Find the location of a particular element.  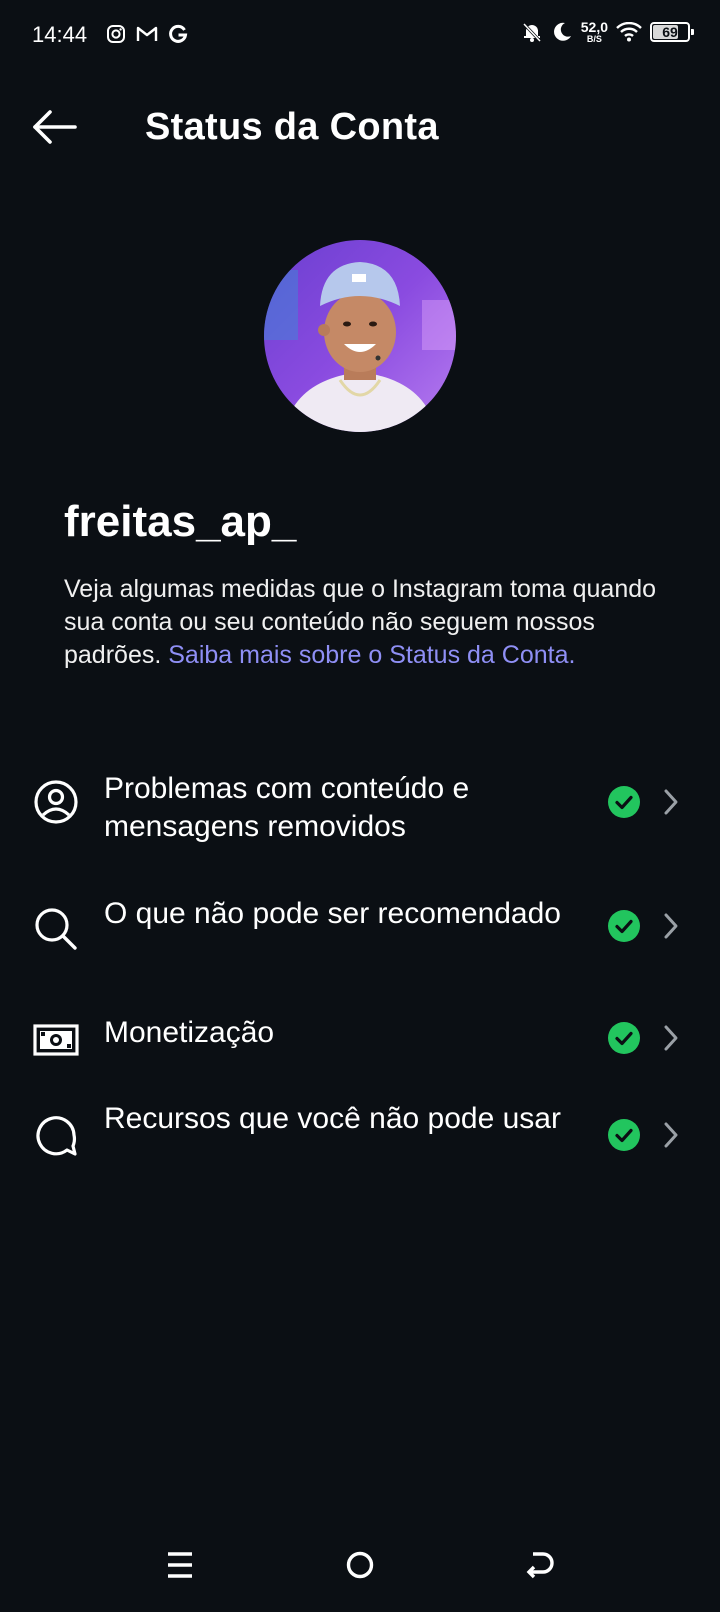

list-item-monetization: Monetização is located at coordinates (360, 1040).